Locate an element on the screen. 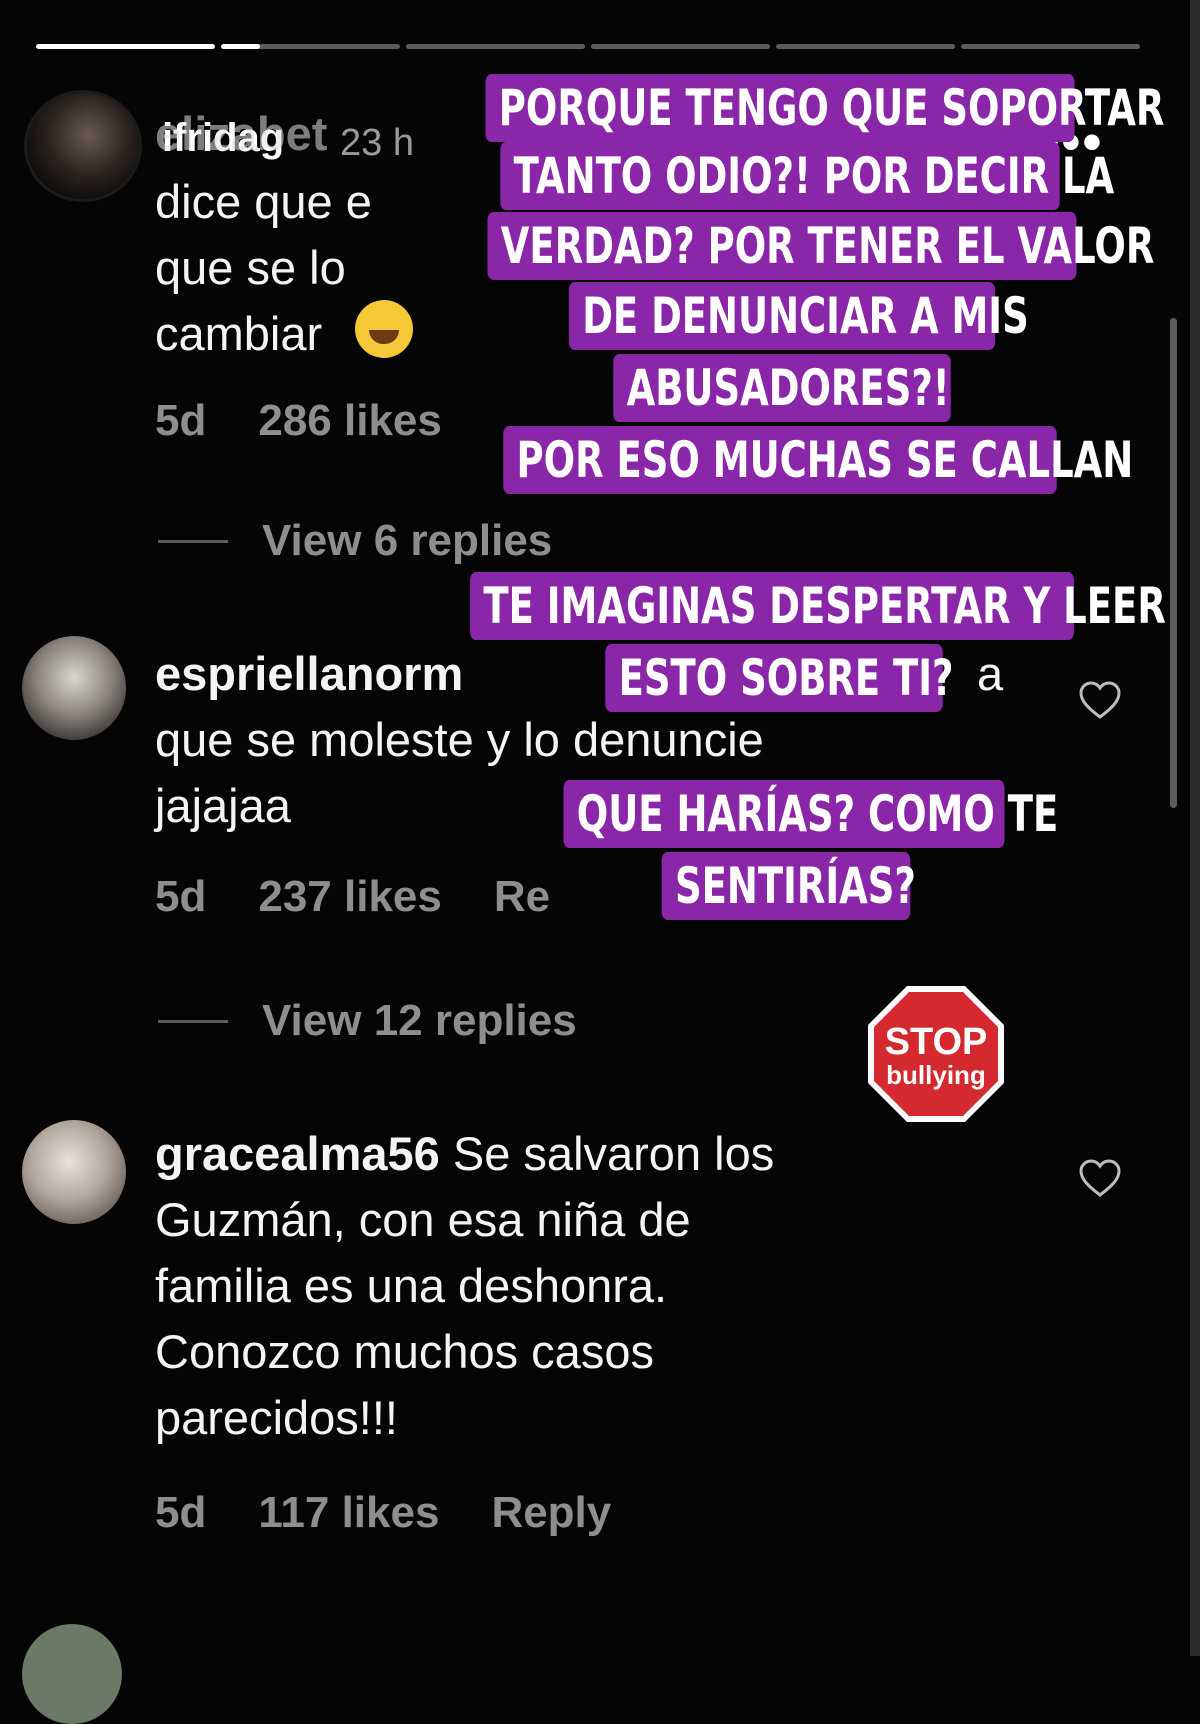 The width and height of the screenshot is (1200, 1724). comment-2-meta: 5d 237 likes Re is located at coordinates (352, 897).